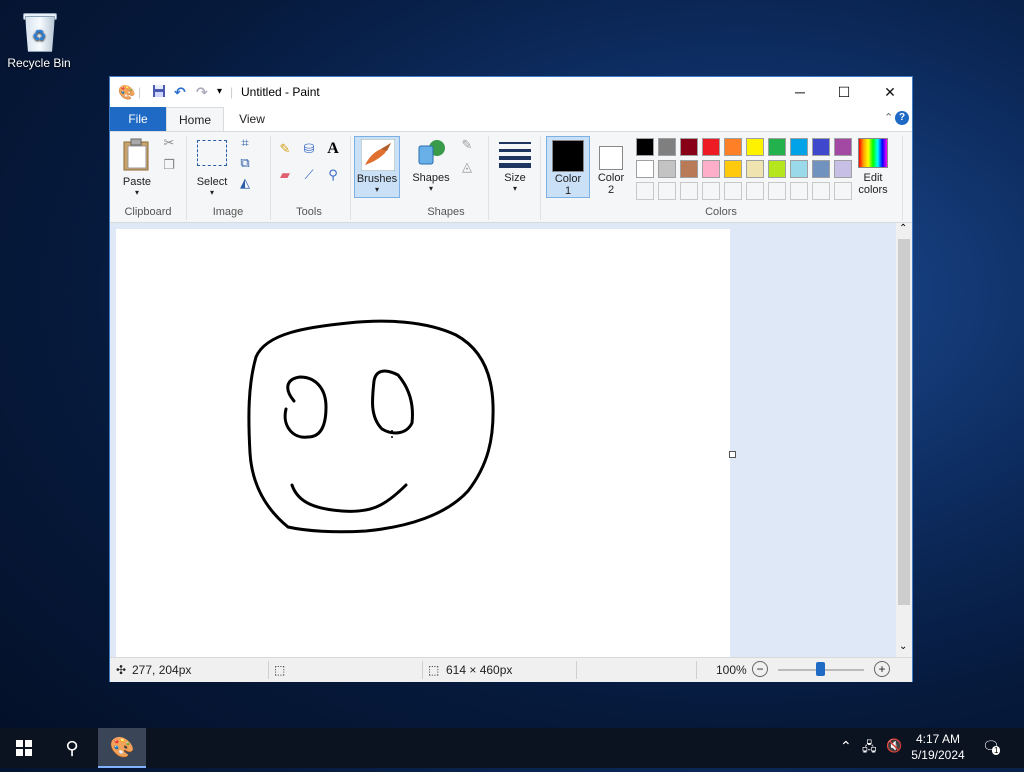  Describe the element at coordinates (122, 748) in the screenshot. I see `paint-taskbar-button: 🎨` at that location.